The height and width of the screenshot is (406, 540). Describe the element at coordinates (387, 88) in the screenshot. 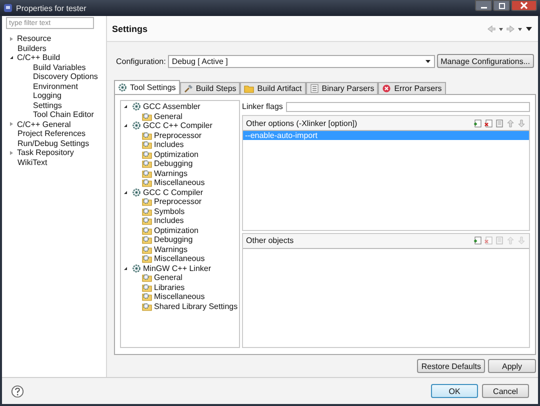

I see `error-icon` at that location.